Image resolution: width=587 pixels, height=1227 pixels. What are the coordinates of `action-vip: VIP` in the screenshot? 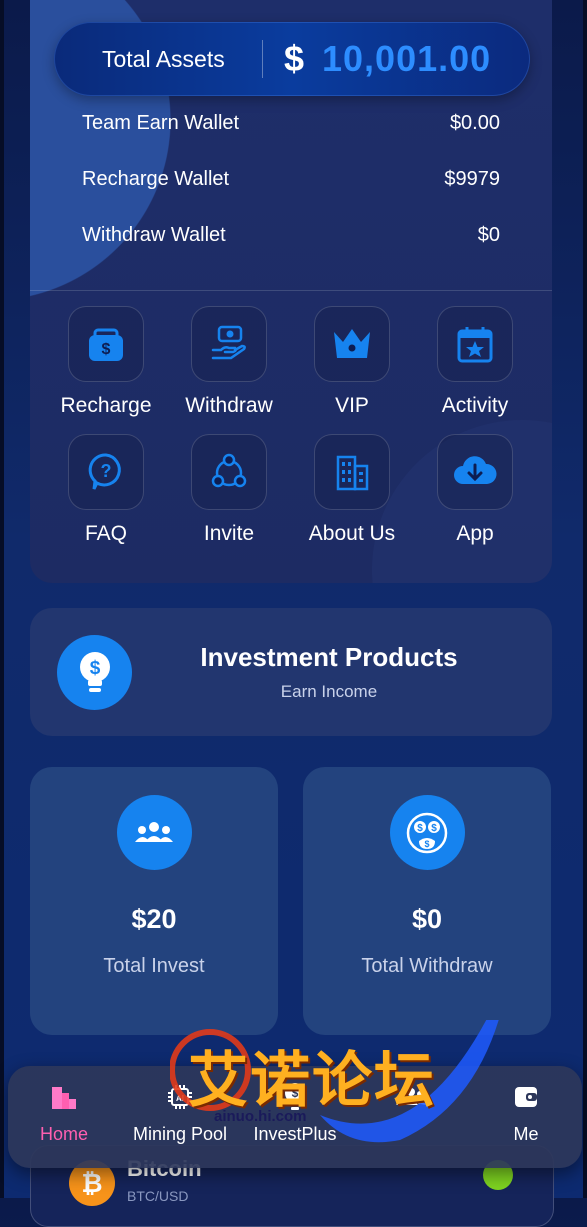 It's located at (352, 362).